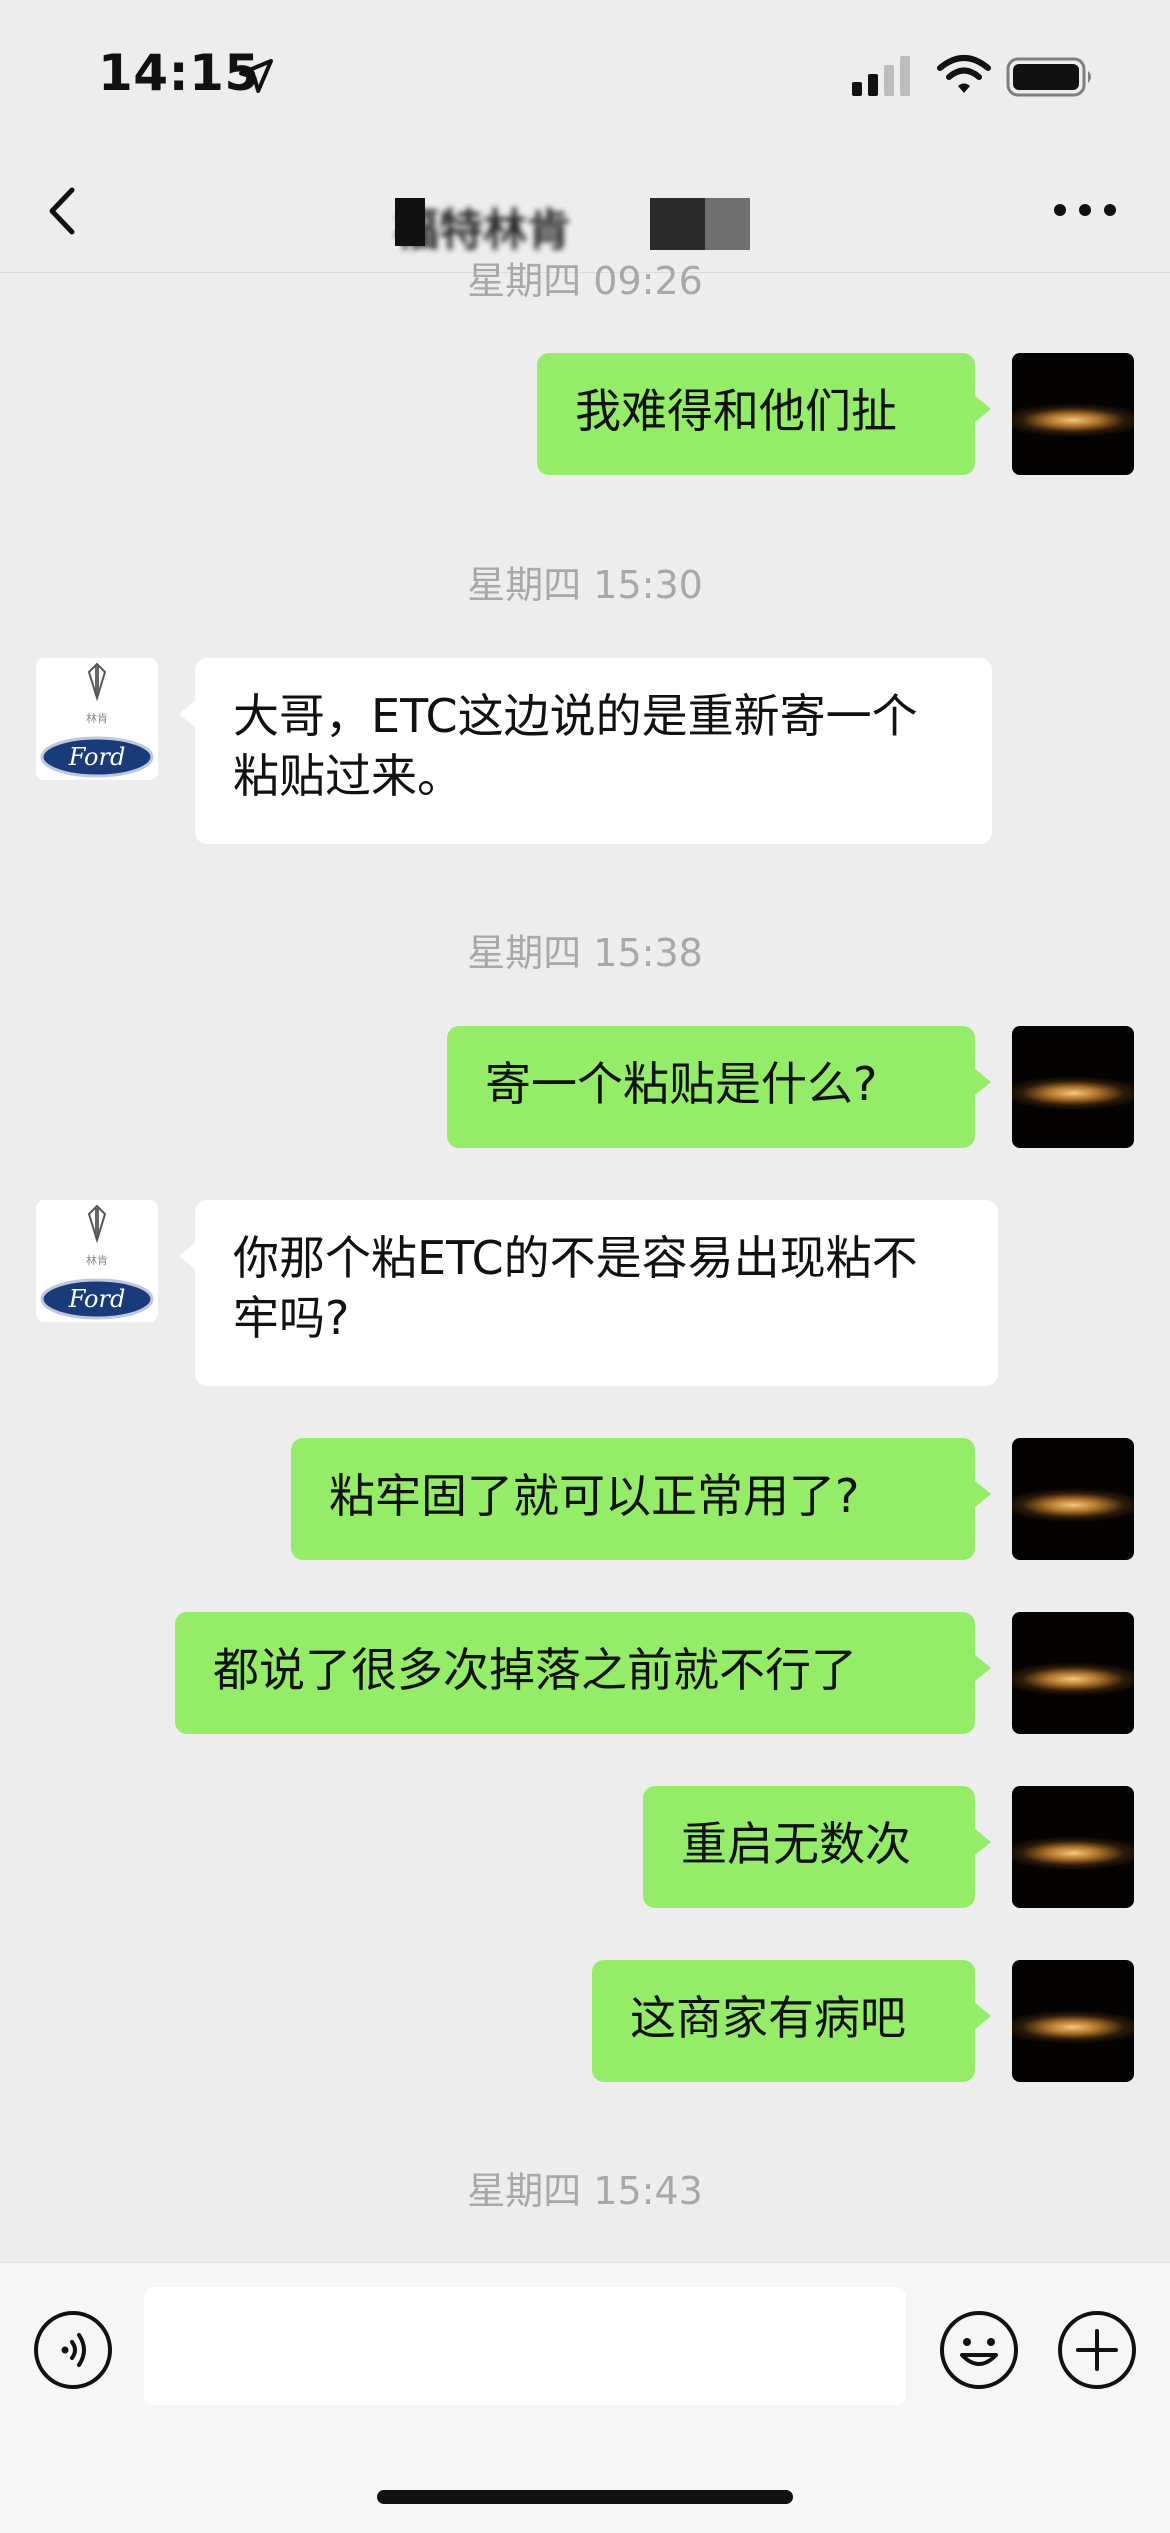 This screenshot has height=2533, width=1170. What do you see at coordinates (585, 75) in the screenshot?
I see `status-bar: 14:15` at bounding box center [585, 75].